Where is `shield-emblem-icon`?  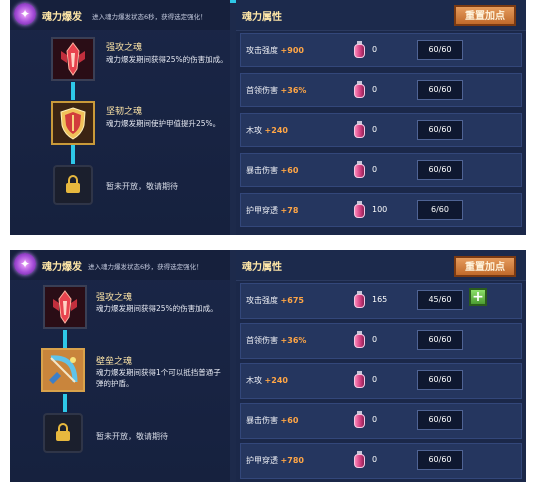 shield-emblem-icon is located at coordinates (73, 123).